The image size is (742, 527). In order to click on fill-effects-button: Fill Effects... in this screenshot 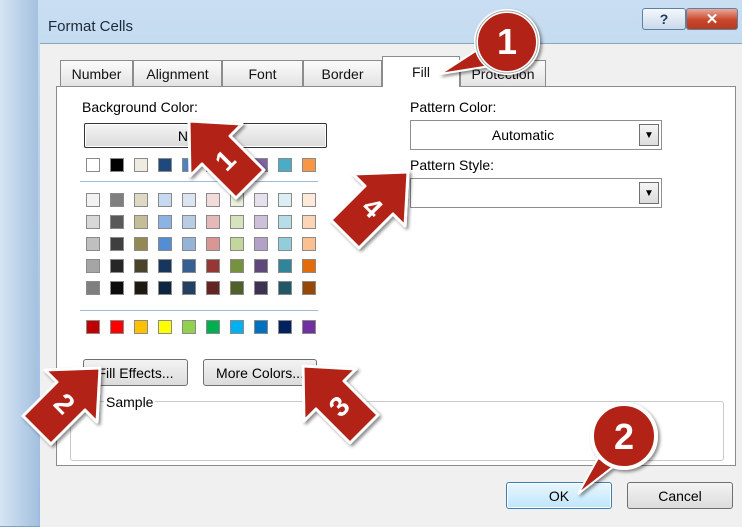, I will do `click(135, 372)`.